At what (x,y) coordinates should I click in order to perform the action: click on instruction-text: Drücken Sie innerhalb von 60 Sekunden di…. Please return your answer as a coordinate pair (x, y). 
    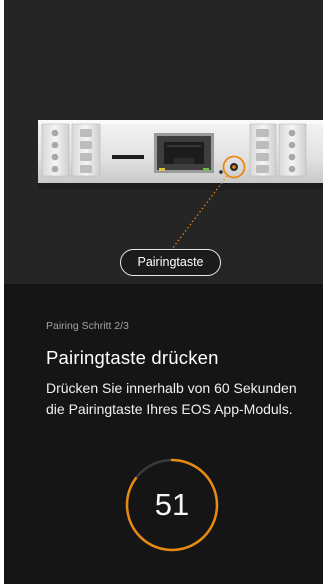
    Looking at the image, I should click on (171, 398).